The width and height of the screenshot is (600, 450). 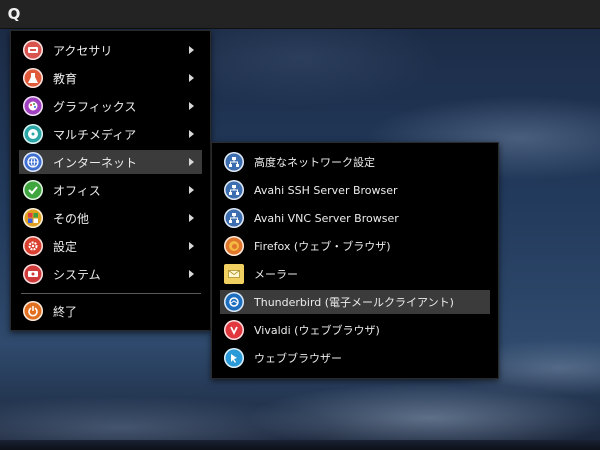 What do you see at coordinates (234, 246) in the screenshot?
I see `firefox-icon` at bounding box center [234, 246].